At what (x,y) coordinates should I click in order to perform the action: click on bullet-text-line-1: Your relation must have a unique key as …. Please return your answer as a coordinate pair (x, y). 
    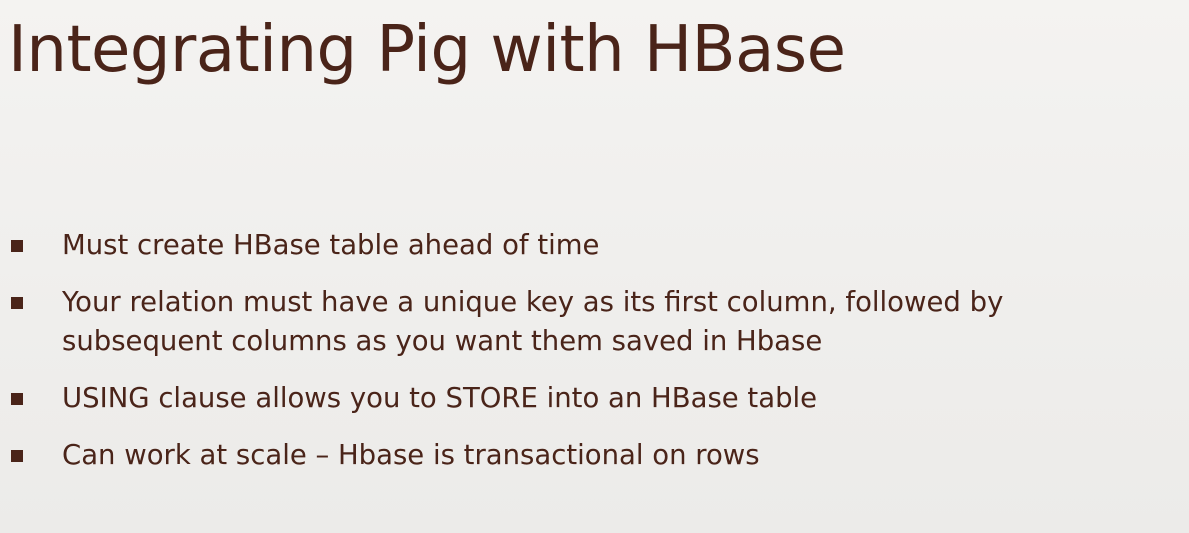
    Looking at the image, I should click on (533, 302).